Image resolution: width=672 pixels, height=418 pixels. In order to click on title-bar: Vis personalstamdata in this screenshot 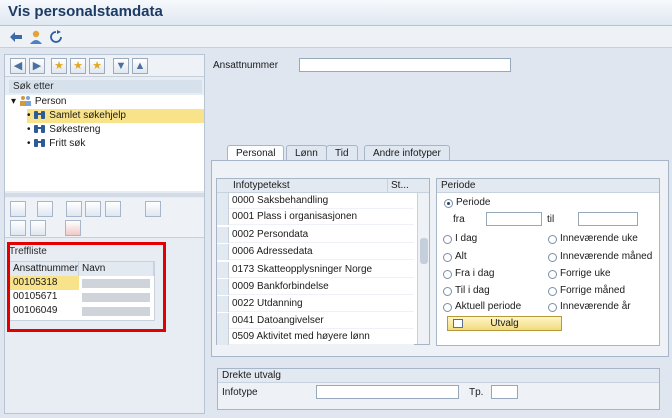, I will do `click(336, 13)`.